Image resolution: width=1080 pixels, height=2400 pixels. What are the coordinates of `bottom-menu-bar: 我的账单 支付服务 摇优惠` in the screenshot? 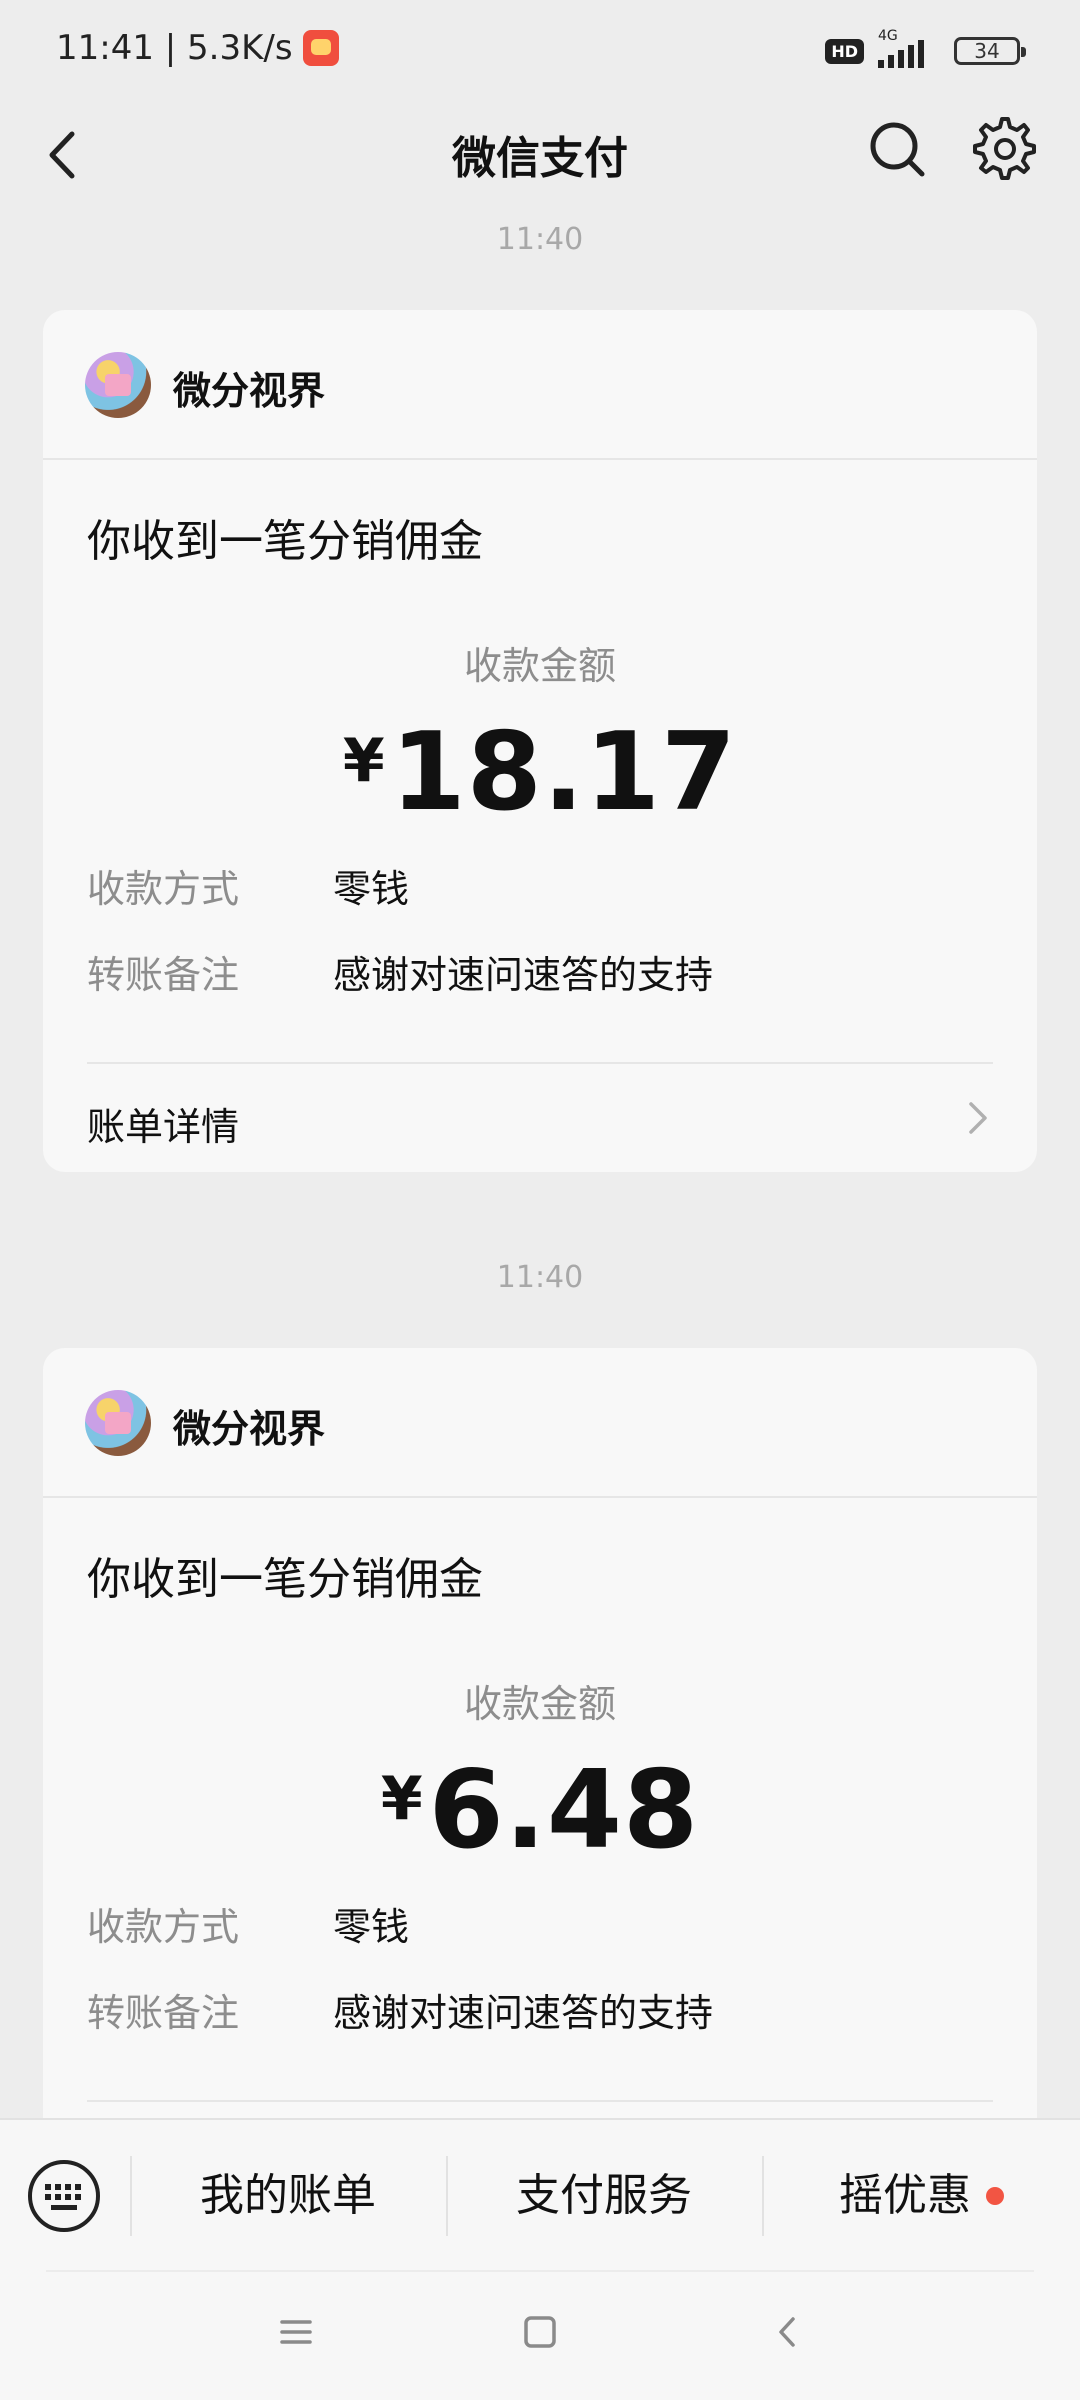 It's located at (540, 2194).